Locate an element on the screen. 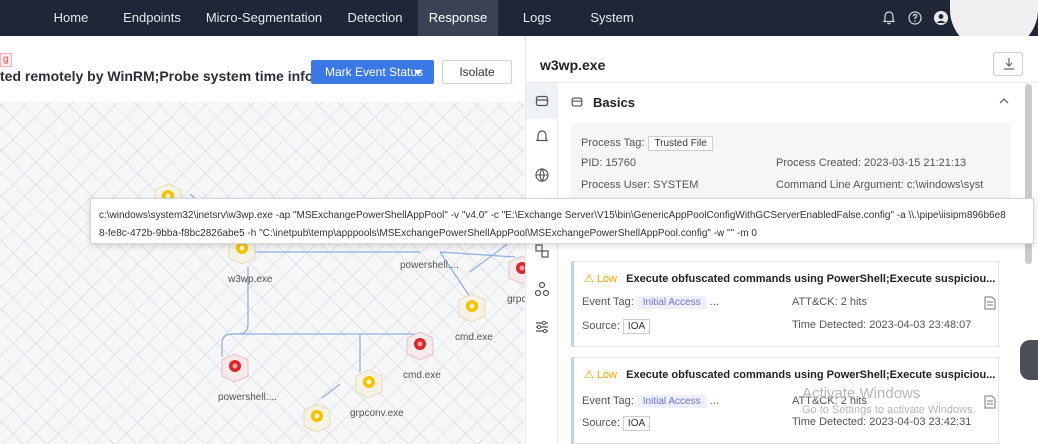 The height and width of the screenshot is (444, 1038). nav-response: Response is located at coordinates (458, 18).